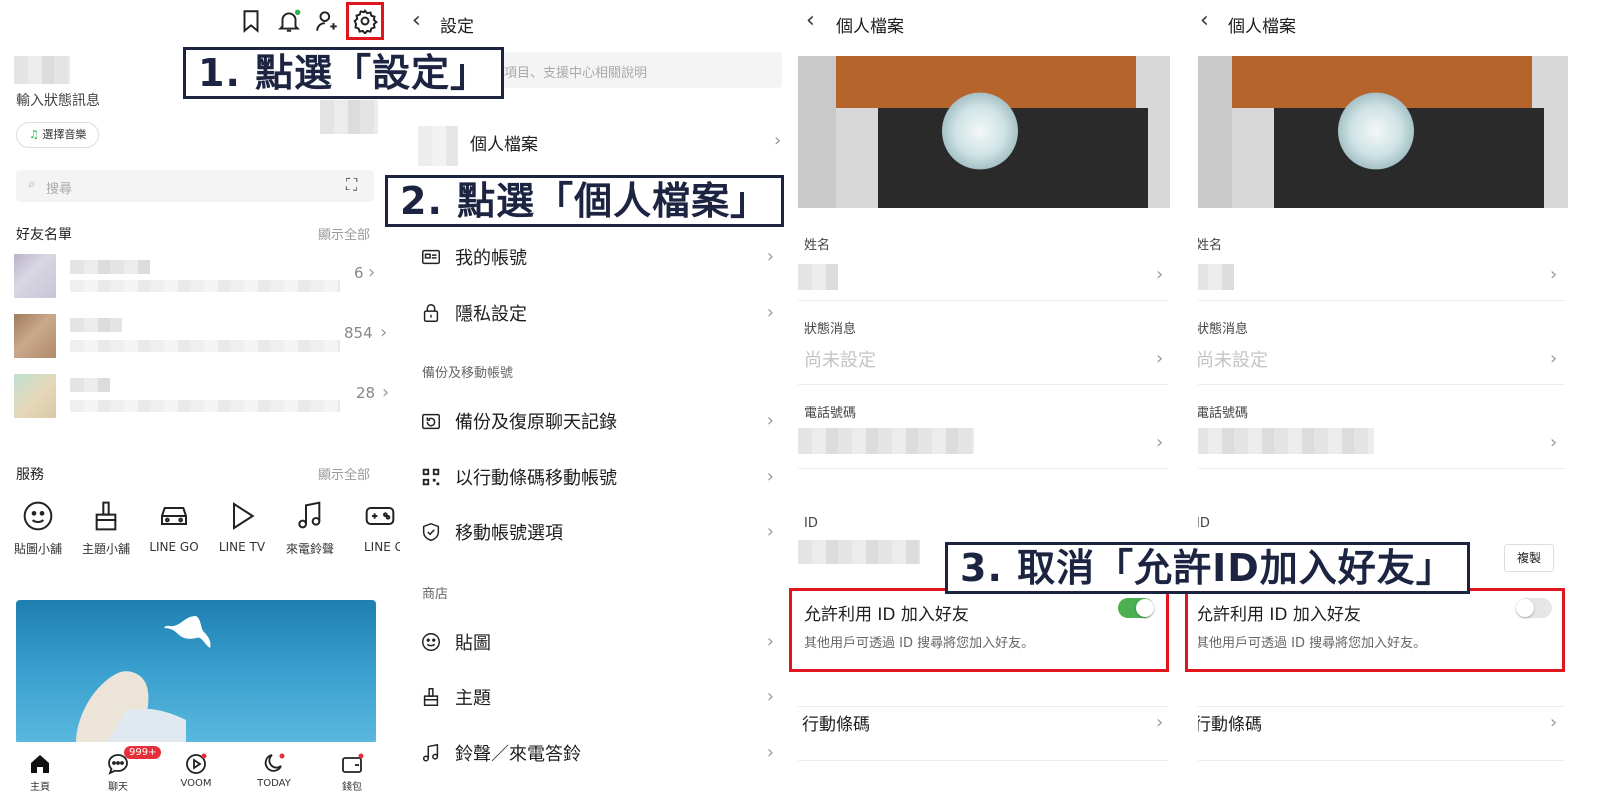  I want to click on scan-icon: ⛶, so click(351, 185).